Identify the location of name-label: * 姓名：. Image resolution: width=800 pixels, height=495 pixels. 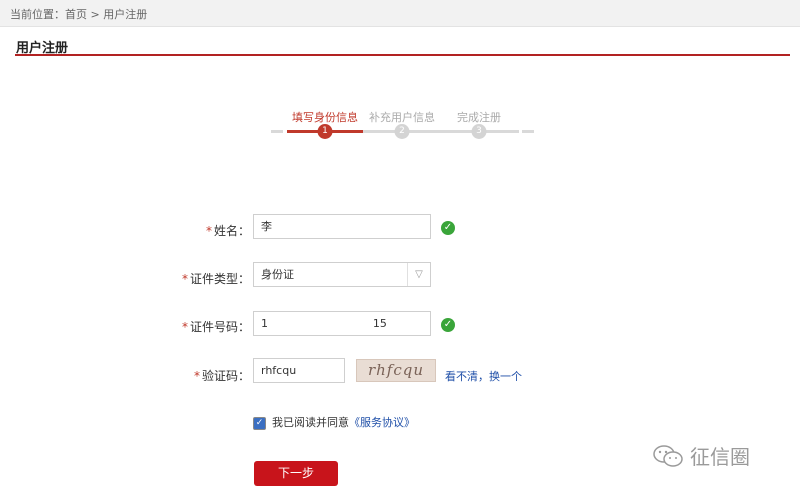
(228, 230).